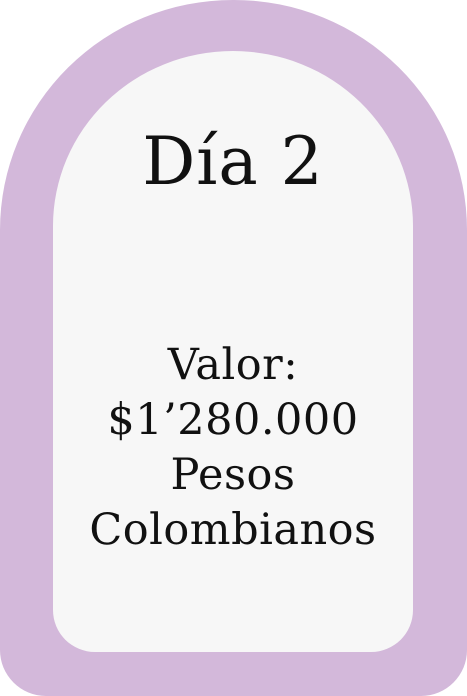  What do you see at coordinates (233, 475) in the screenshot?
I see `currency-line-1: Pesos` at bounding box center [233, 475].